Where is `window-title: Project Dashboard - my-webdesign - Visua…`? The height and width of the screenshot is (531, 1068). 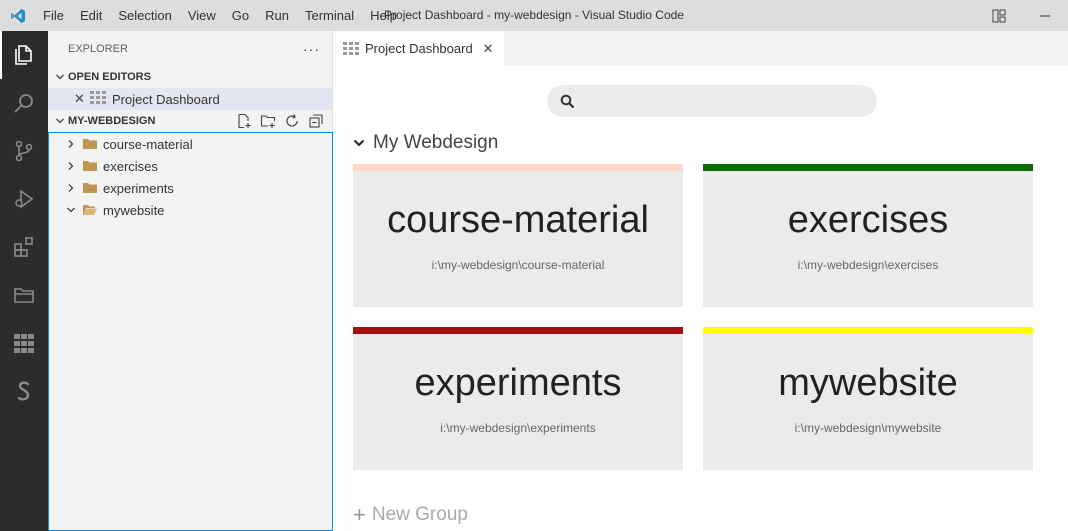 window-title: Project Dashboard - my-webdesign - Visua… is located at coordinates (534, 15).